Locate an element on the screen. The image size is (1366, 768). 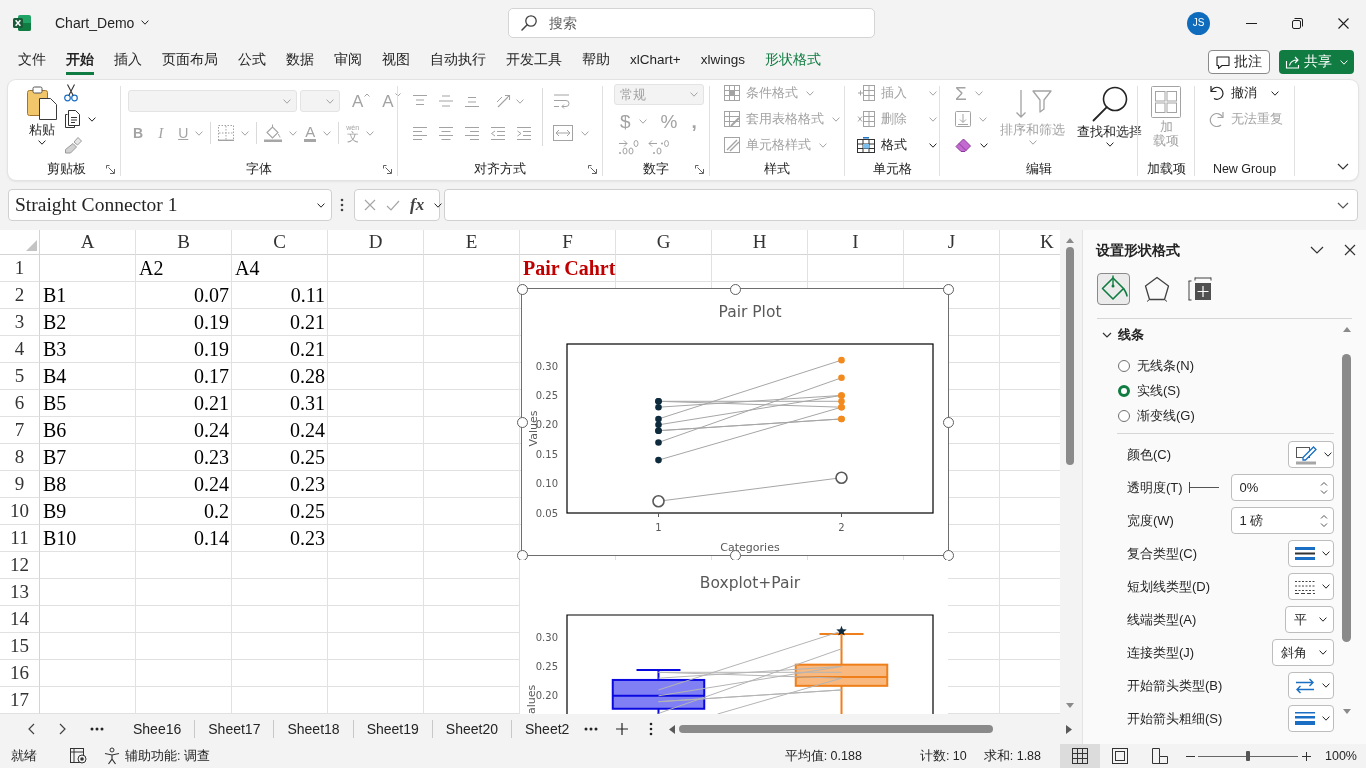
axis-tick-label: 0.10 is located at coordinates (546, 484).